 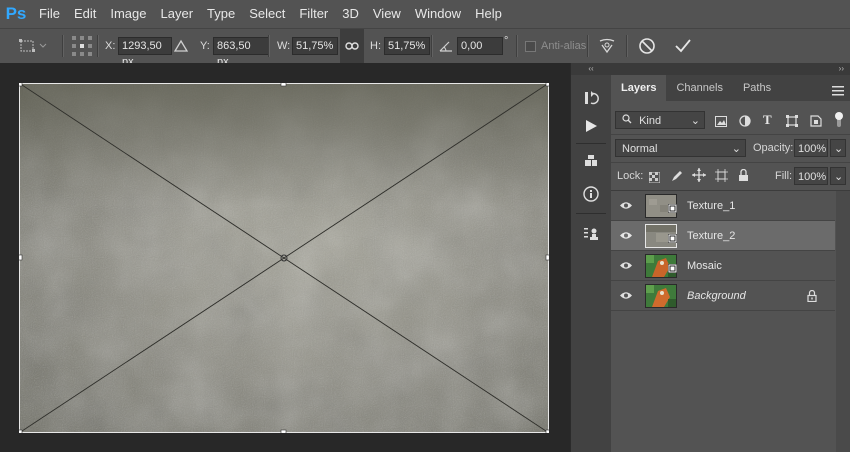 What do you see at coordinates (267, 14) in the screenshot?
I see `menu-select: Select` at bounding box center [267, 14].